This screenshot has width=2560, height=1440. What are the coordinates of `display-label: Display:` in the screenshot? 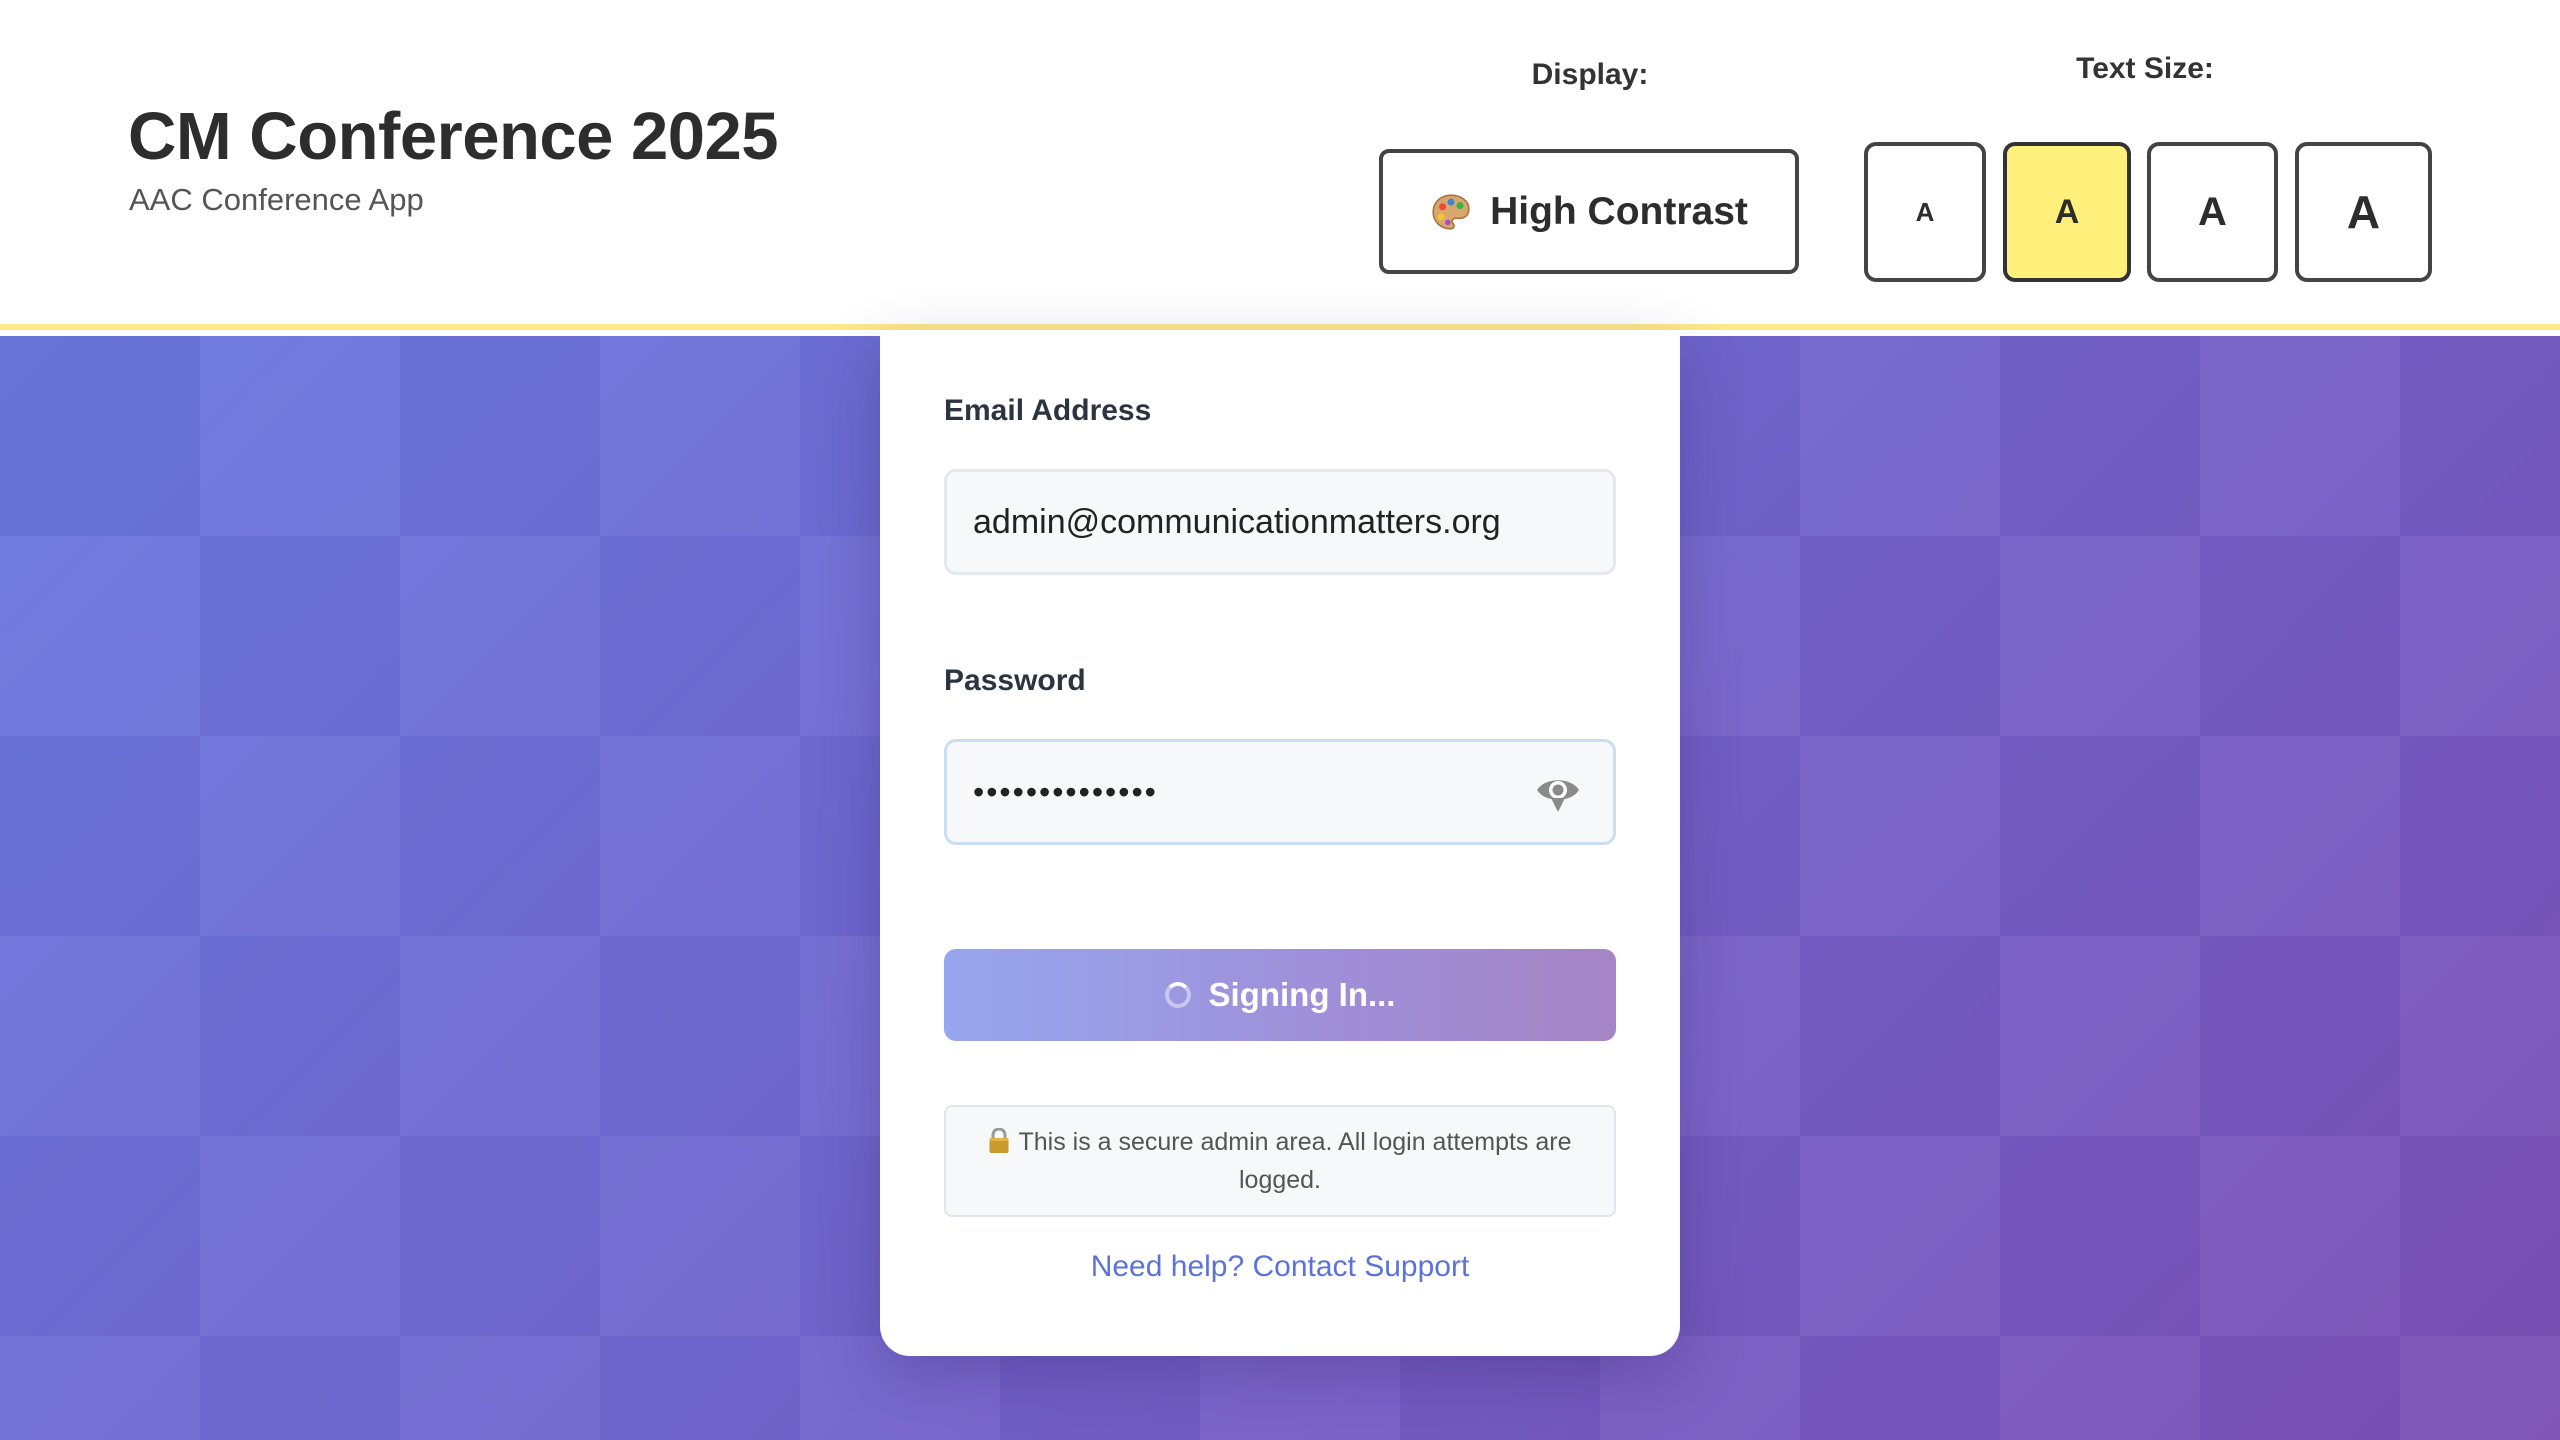 It's located at (1590, 74).